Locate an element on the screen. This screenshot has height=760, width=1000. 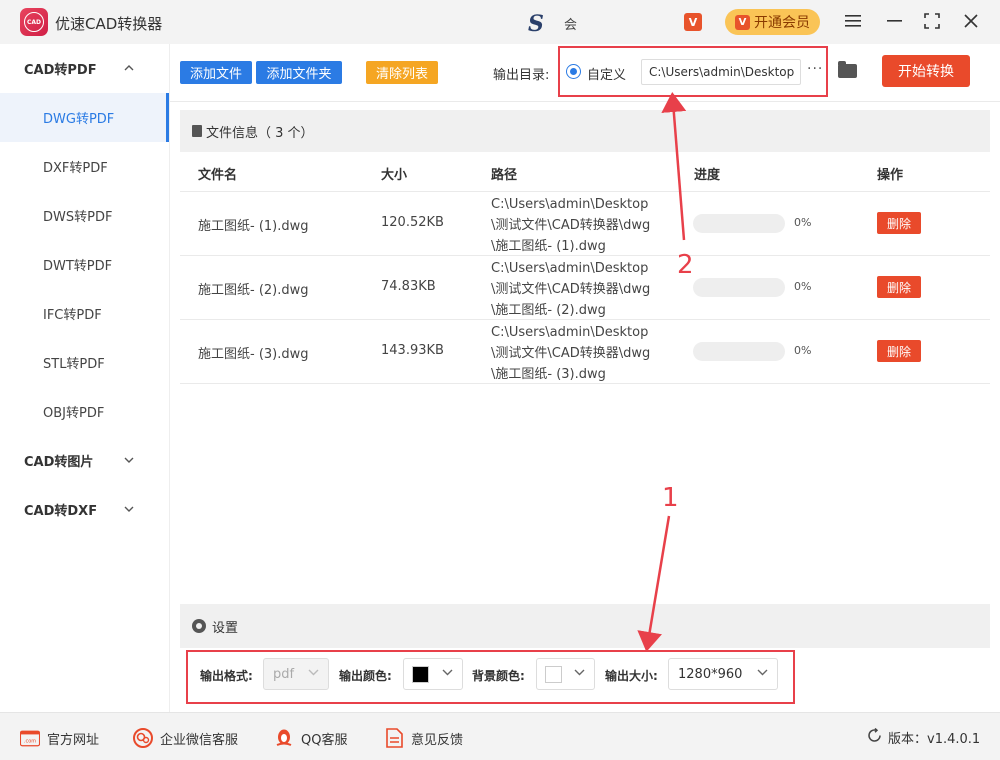
annotation-number-2: 2 is located at coordinates (685, 265).